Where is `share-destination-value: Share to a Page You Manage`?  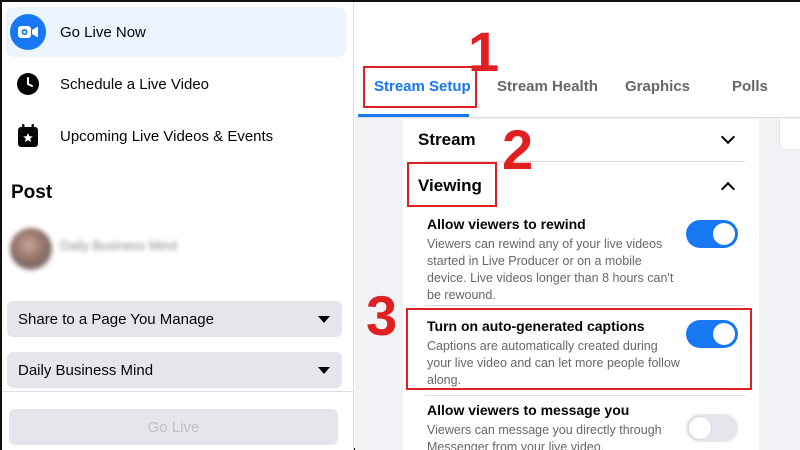 share-destination-value: Share to a Page You Manage is located at coordinates (116, 319).